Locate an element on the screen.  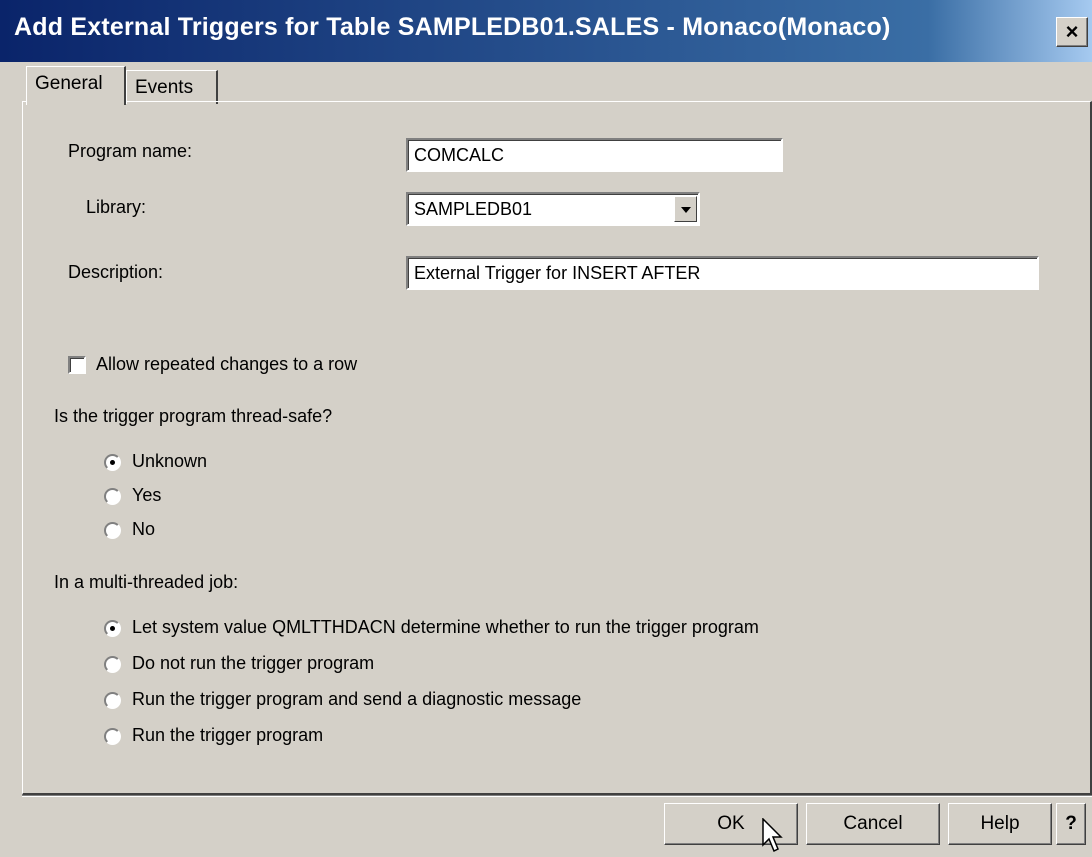
radio-run-label: Run the trigger program is located at coordinates (228, 735).